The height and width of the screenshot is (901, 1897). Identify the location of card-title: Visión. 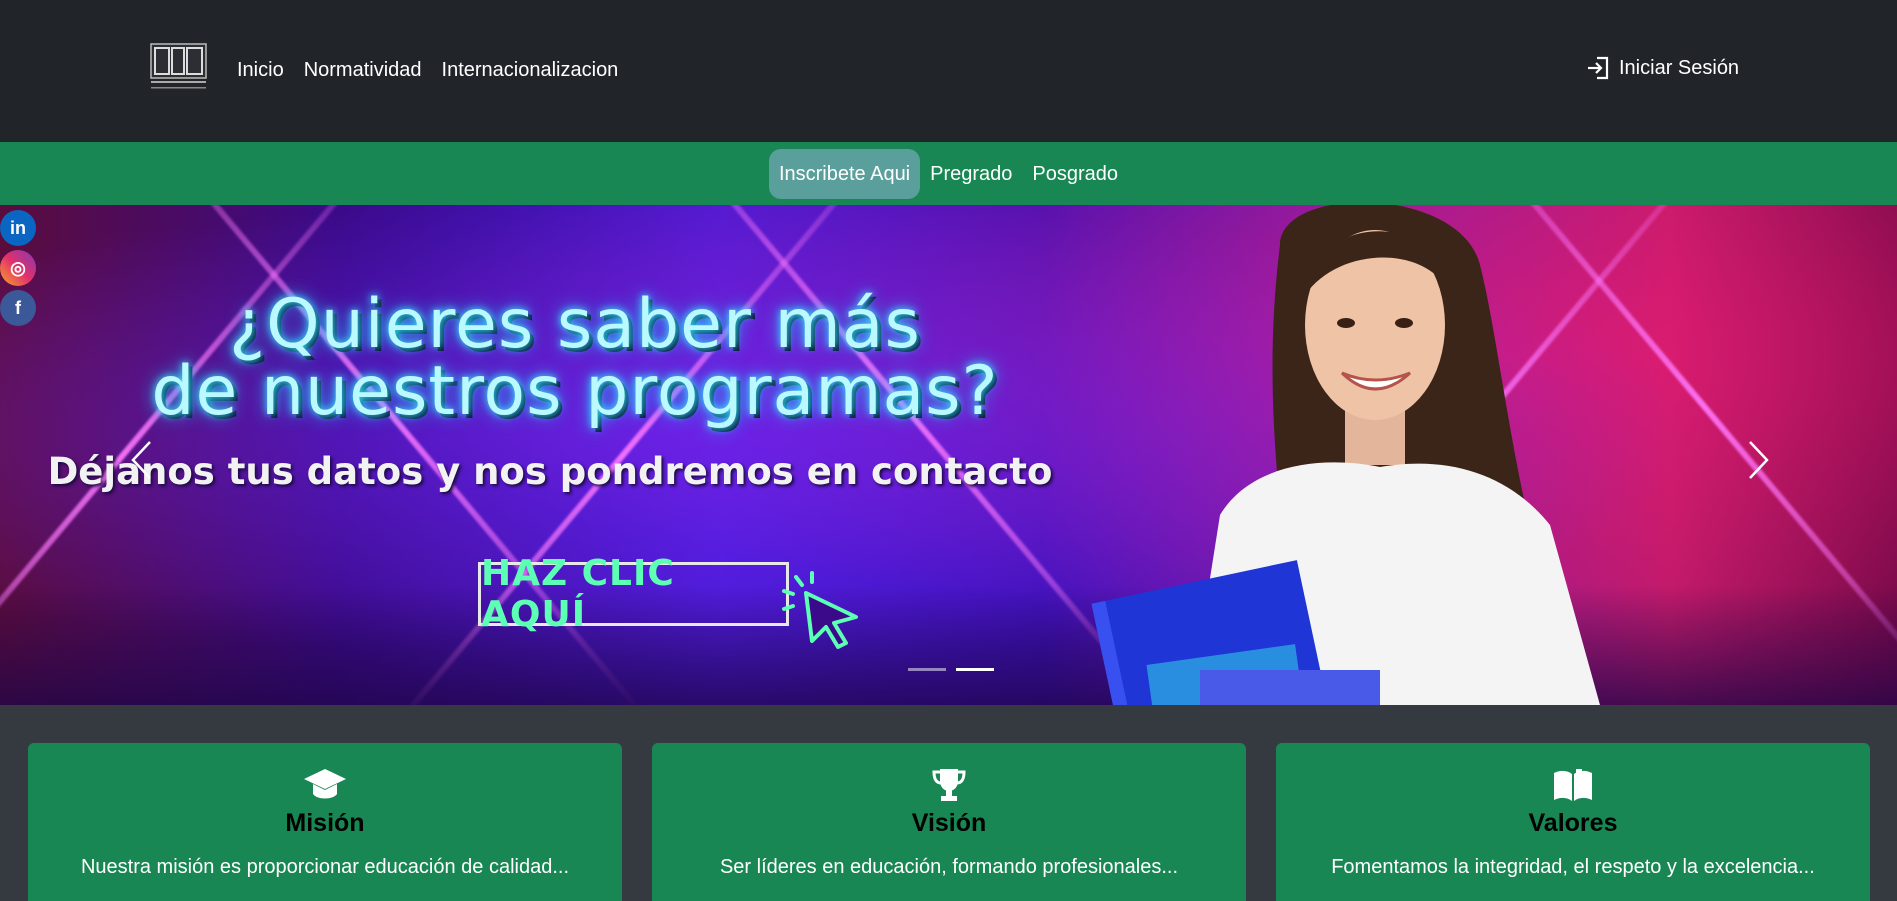
(949, 823).